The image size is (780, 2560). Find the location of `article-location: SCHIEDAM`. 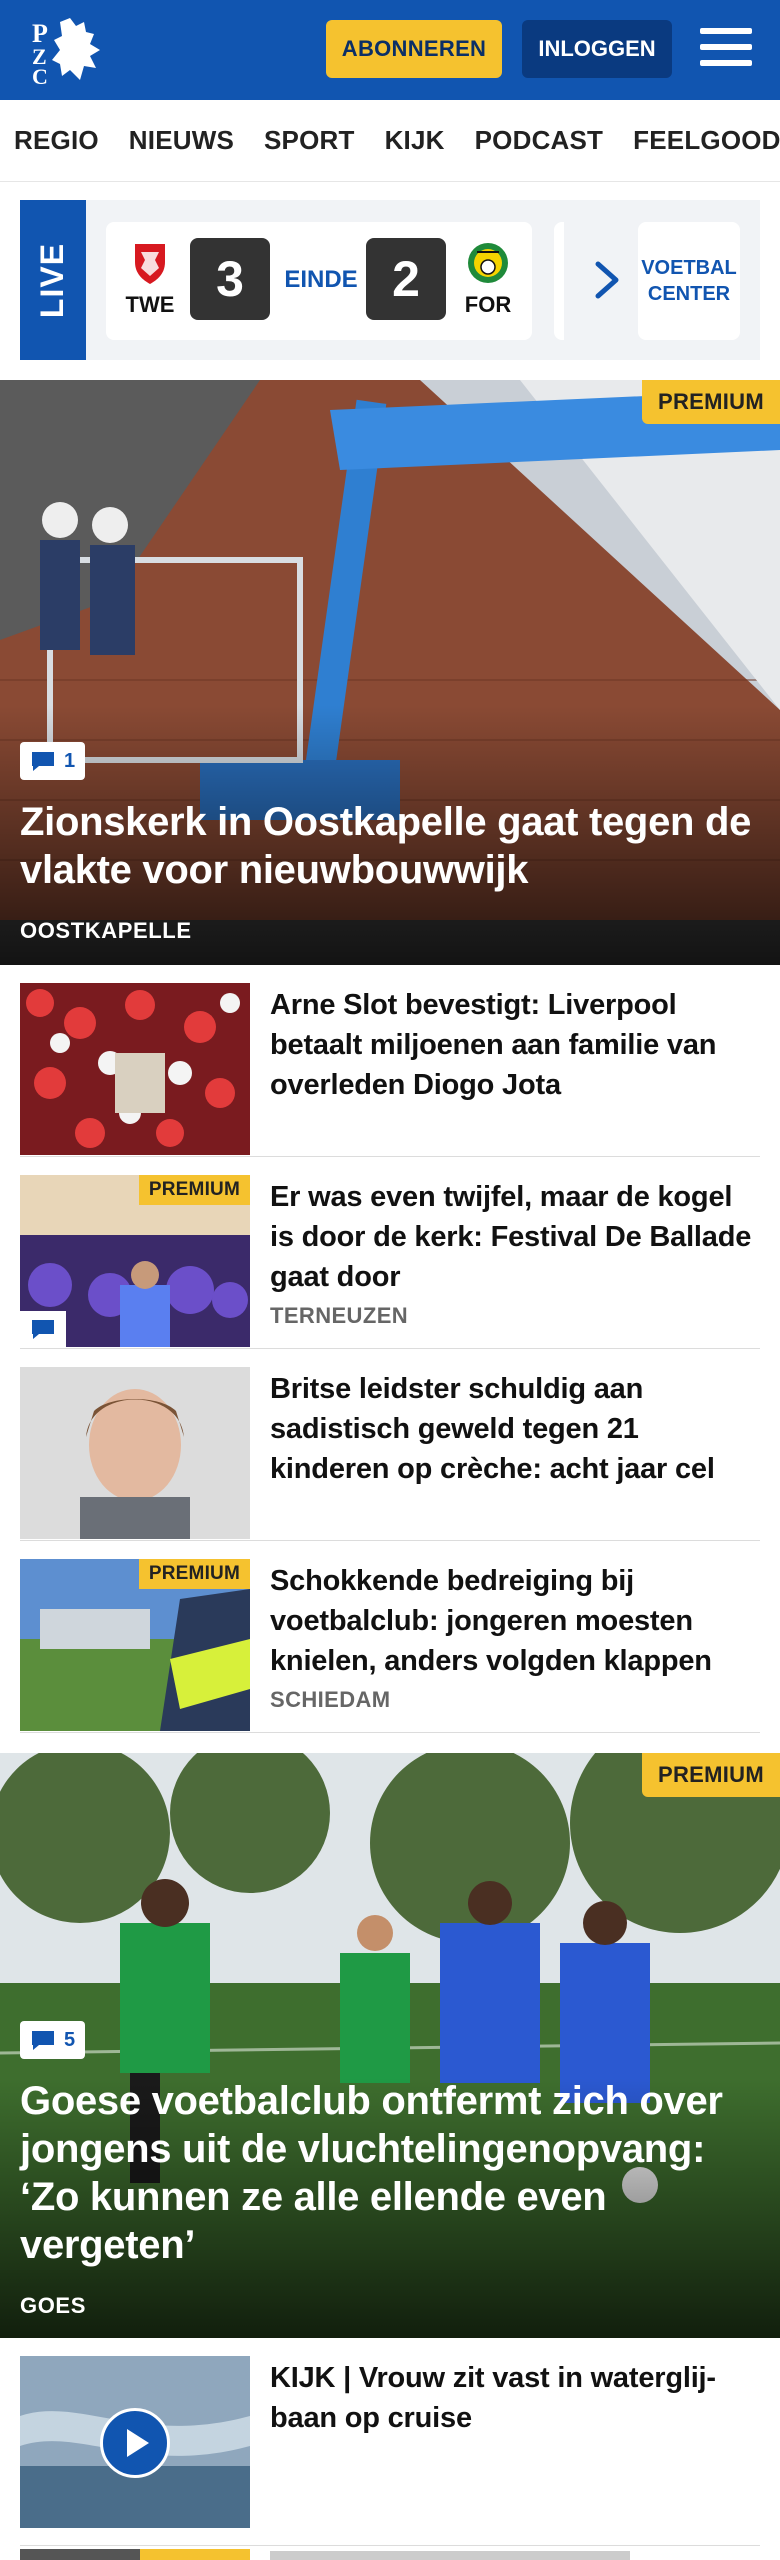

article-location: SCHIEDAM is located at coordinates (330, 1699).